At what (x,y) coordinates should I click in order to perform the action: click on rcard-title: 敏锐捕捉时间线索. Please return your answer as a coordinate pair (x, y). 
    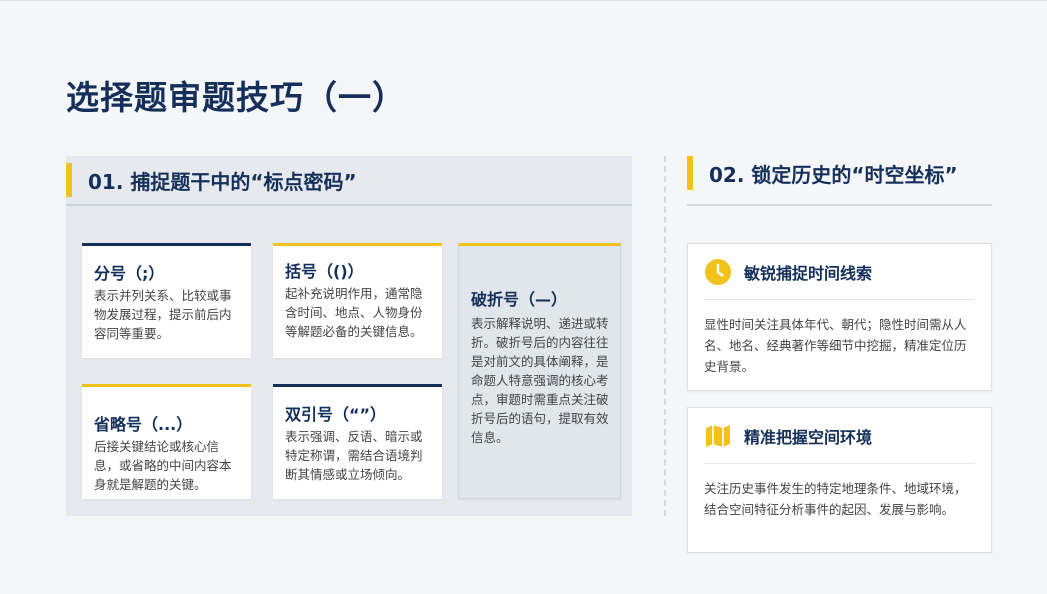
    Looking at the image, I should click on (808, 273).